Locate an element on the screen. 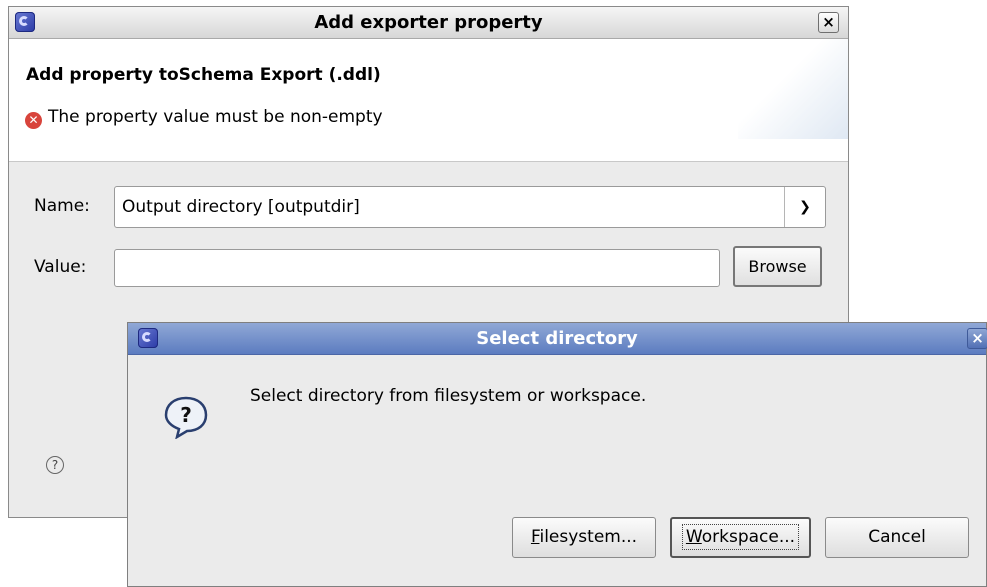 The image size is (987, 587). title-bar: Select directory × is located at coordinates (557, 339).